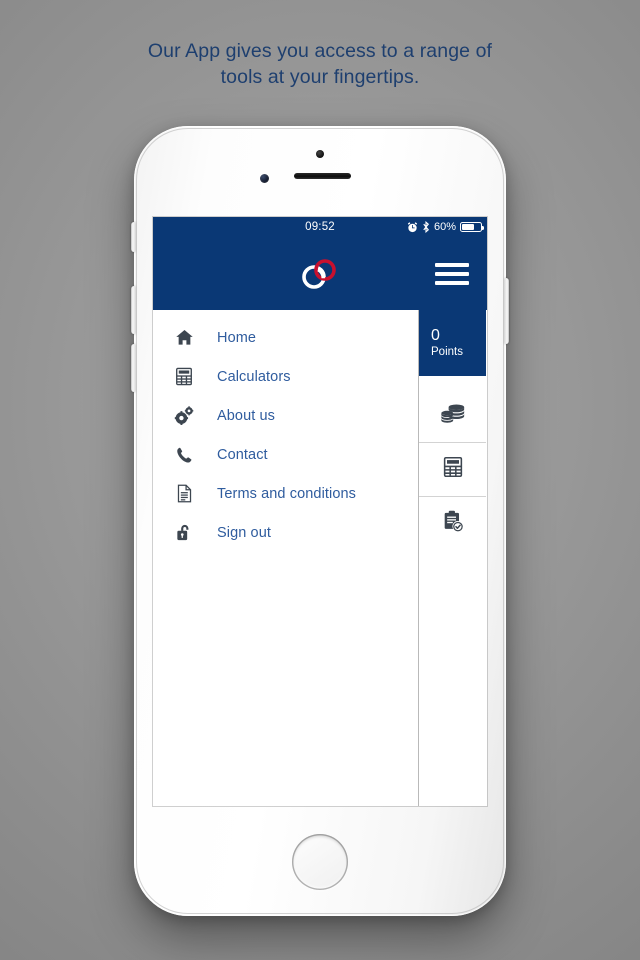  What do you see at coordinates (507, 311) in the screenshot?
I see `power-button` at bounding box center [507, 311].